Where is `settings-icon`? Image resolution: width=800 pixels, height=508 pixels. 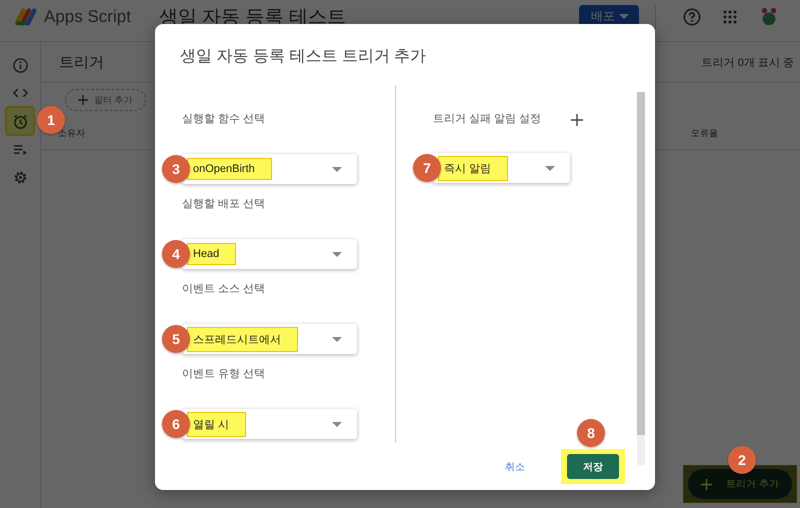 settings-icon is located at coordinates (20, 177).